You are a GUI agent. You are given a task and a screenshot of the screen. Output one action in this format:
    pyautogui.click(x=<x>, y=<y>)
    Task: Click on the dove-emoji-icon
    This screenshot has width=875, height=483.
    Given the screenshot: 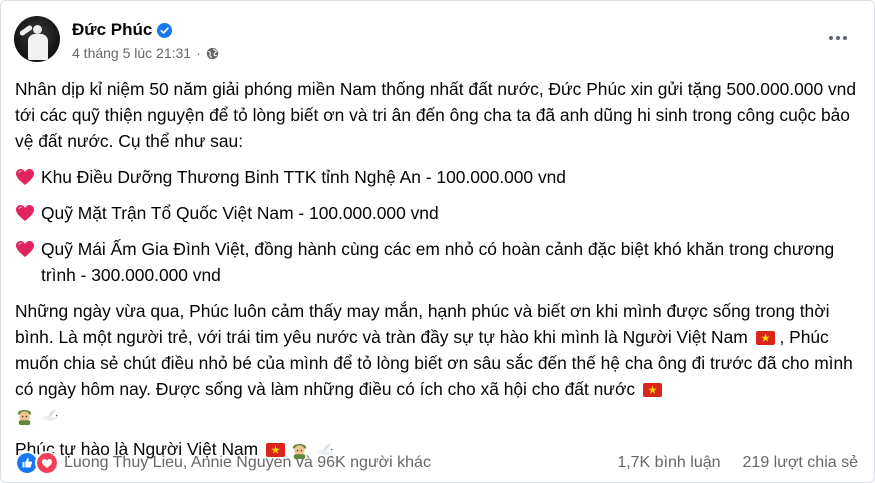 What is the action you would take?
    pyautogui.click(x=50, y=415)
    